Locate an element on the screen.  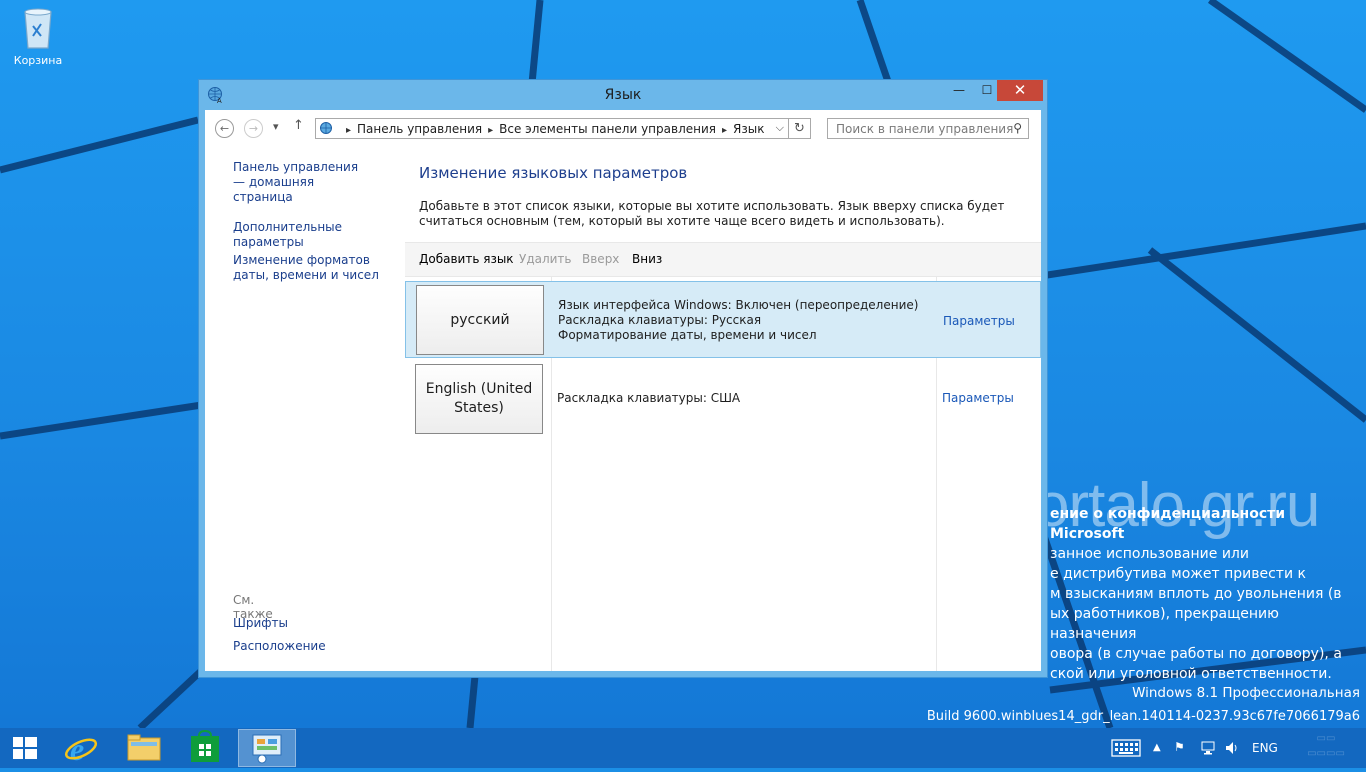
page-title: Изменение языковых параметров is located at coordinates (553, 173).